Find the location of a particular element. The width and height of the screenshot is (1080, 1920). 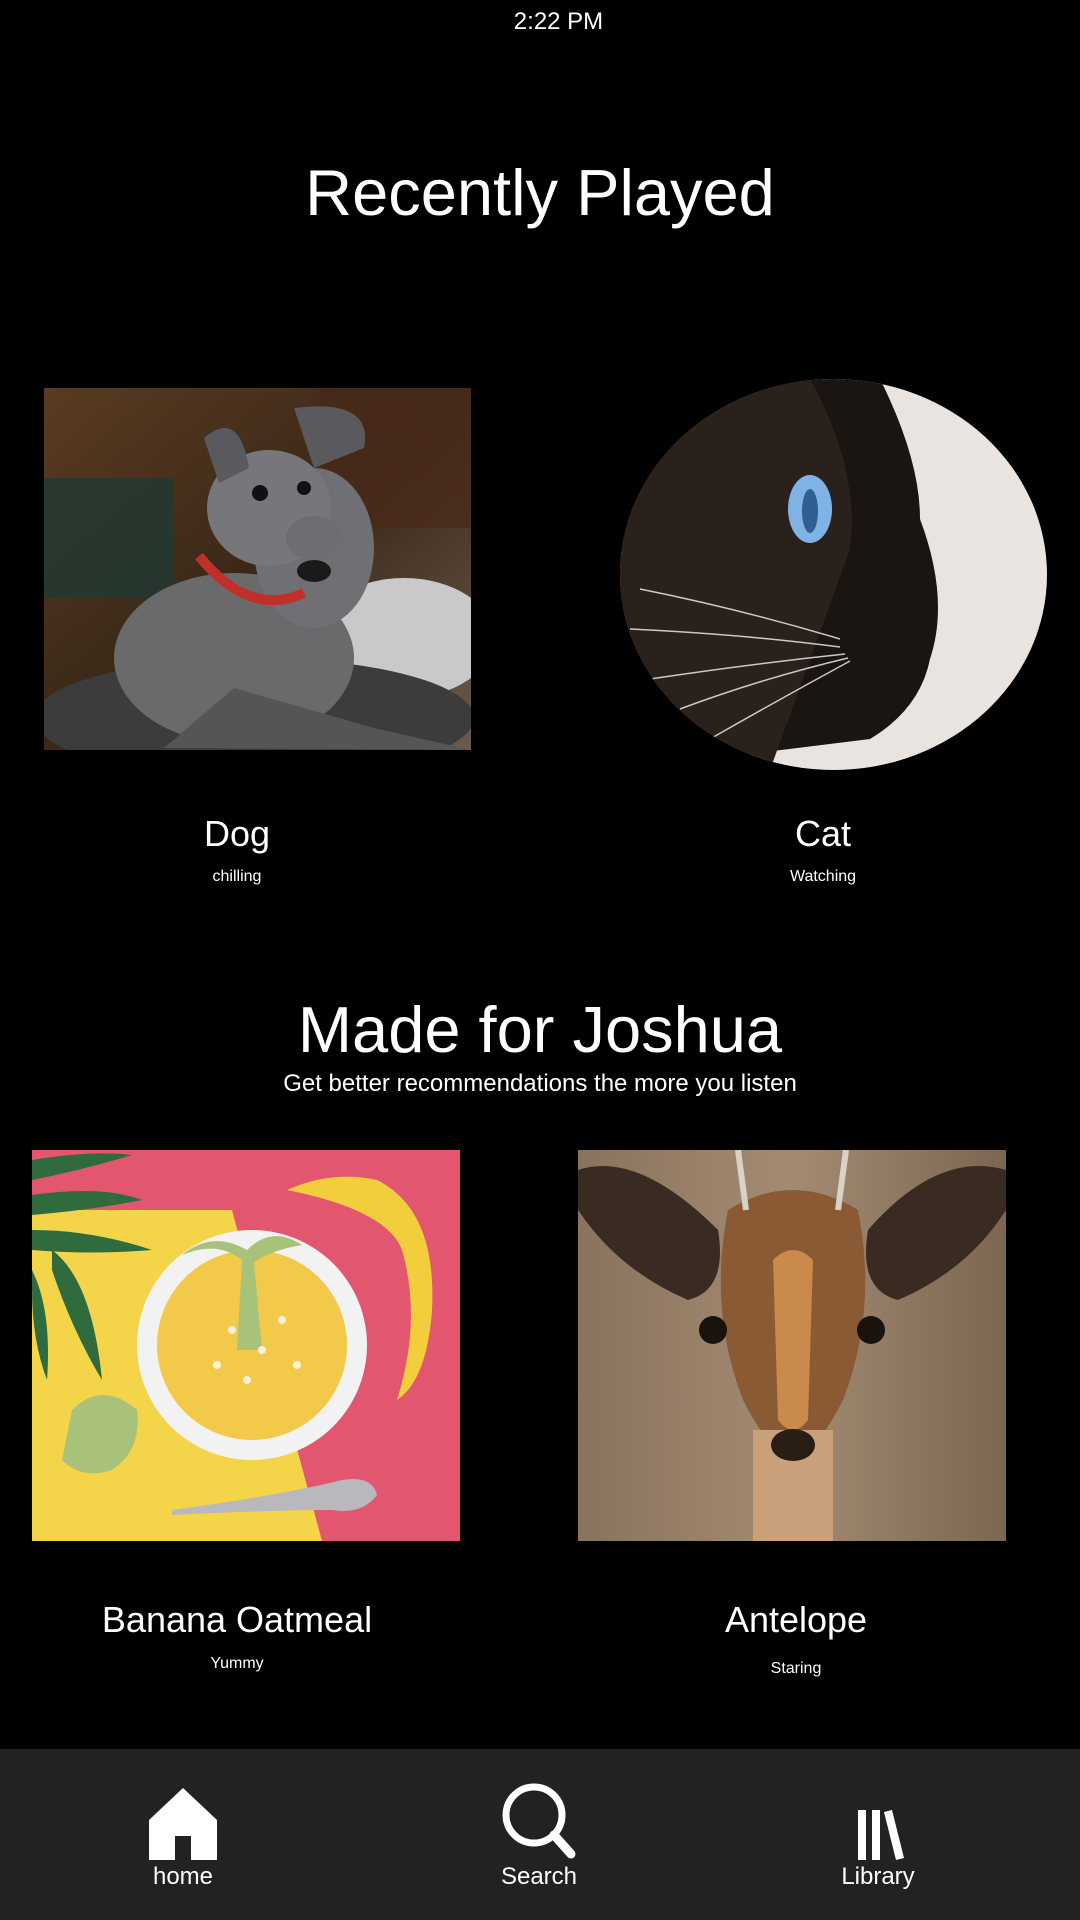

antelope-subtitle: Staring is located at coordinates (796, 1668).